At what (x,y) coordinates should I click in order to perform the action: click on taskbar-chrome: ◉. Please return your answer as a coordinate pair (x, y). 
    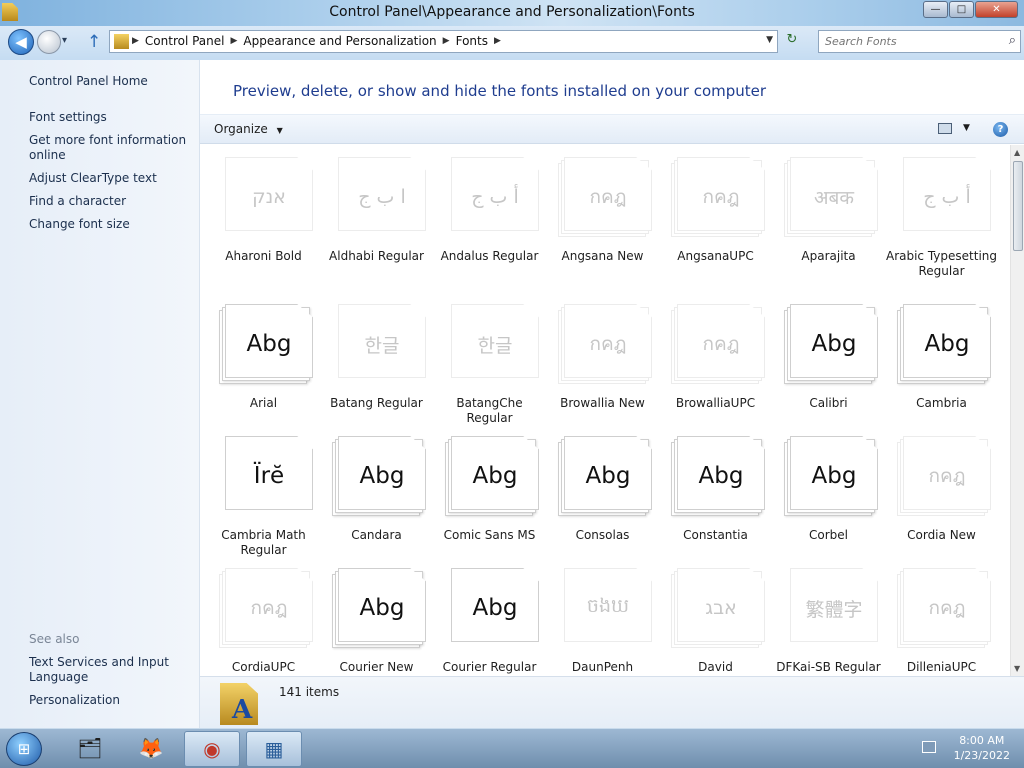
    Looking at the image, I should click on (212, 749).